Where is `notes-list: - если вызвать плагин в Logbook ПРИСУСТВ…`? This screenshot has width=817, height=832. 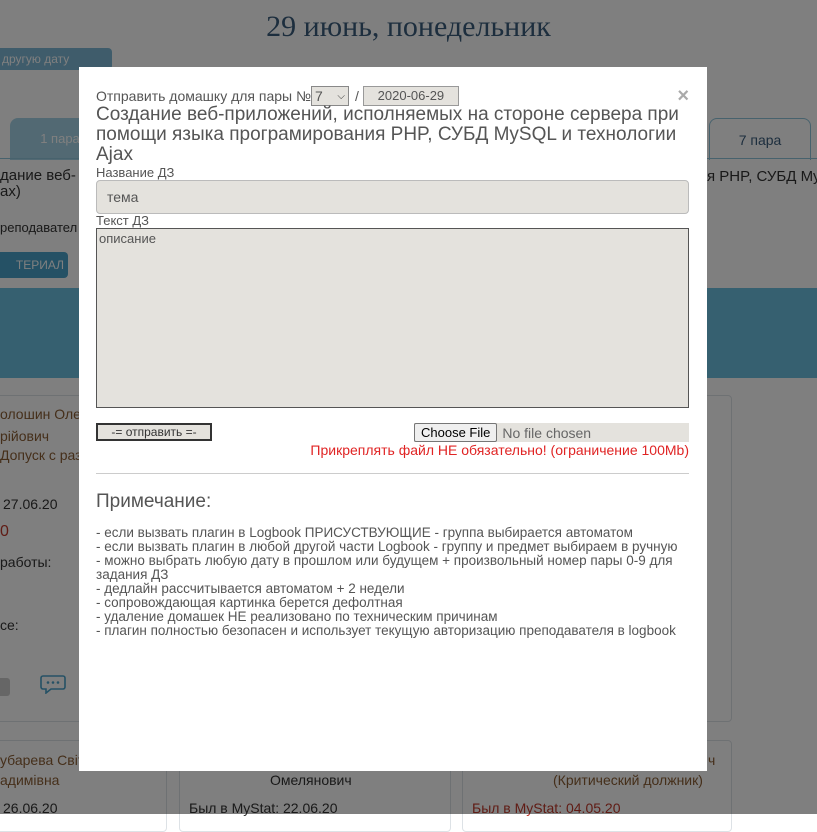 notes-list: - если вызвать плагин в Logbook ПРИСУСТВ… is located at coordinates (392, 582).